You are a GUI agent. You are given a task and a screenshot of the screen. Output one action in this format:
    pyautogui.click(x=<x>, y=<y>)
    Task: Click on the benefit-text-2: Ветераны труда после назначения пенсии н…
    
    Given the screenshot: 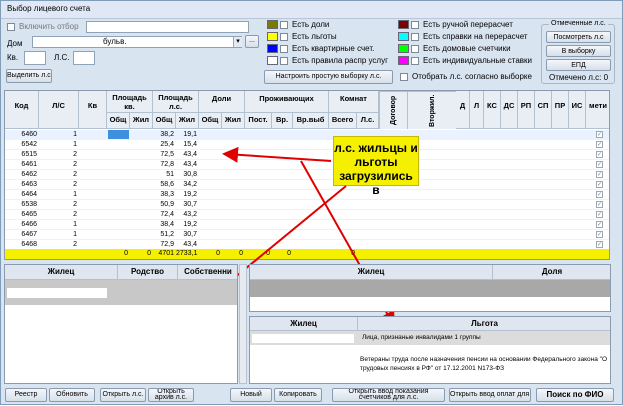 What is the action you would take?
    pyautogui.click(x=483, y=364)
    